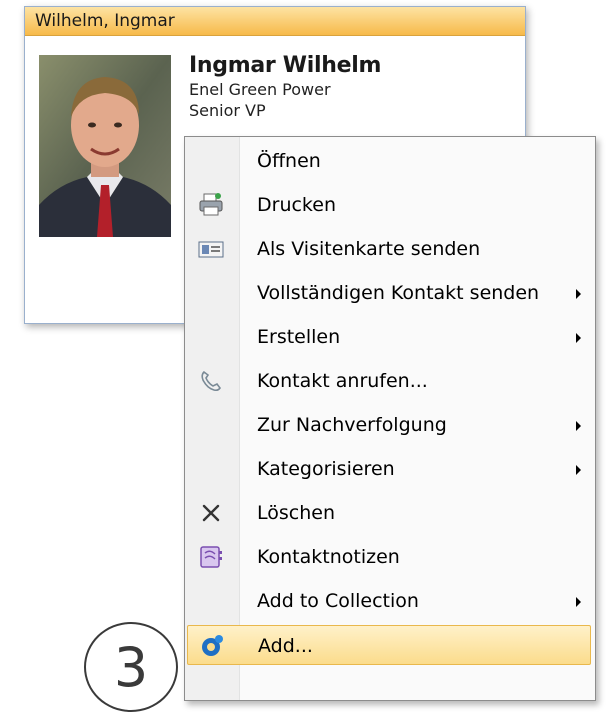  Describe the element at coordinates (275, 21) in the screenshot. I see `card-header-title: Wilhelm, Ingmar` at that location.